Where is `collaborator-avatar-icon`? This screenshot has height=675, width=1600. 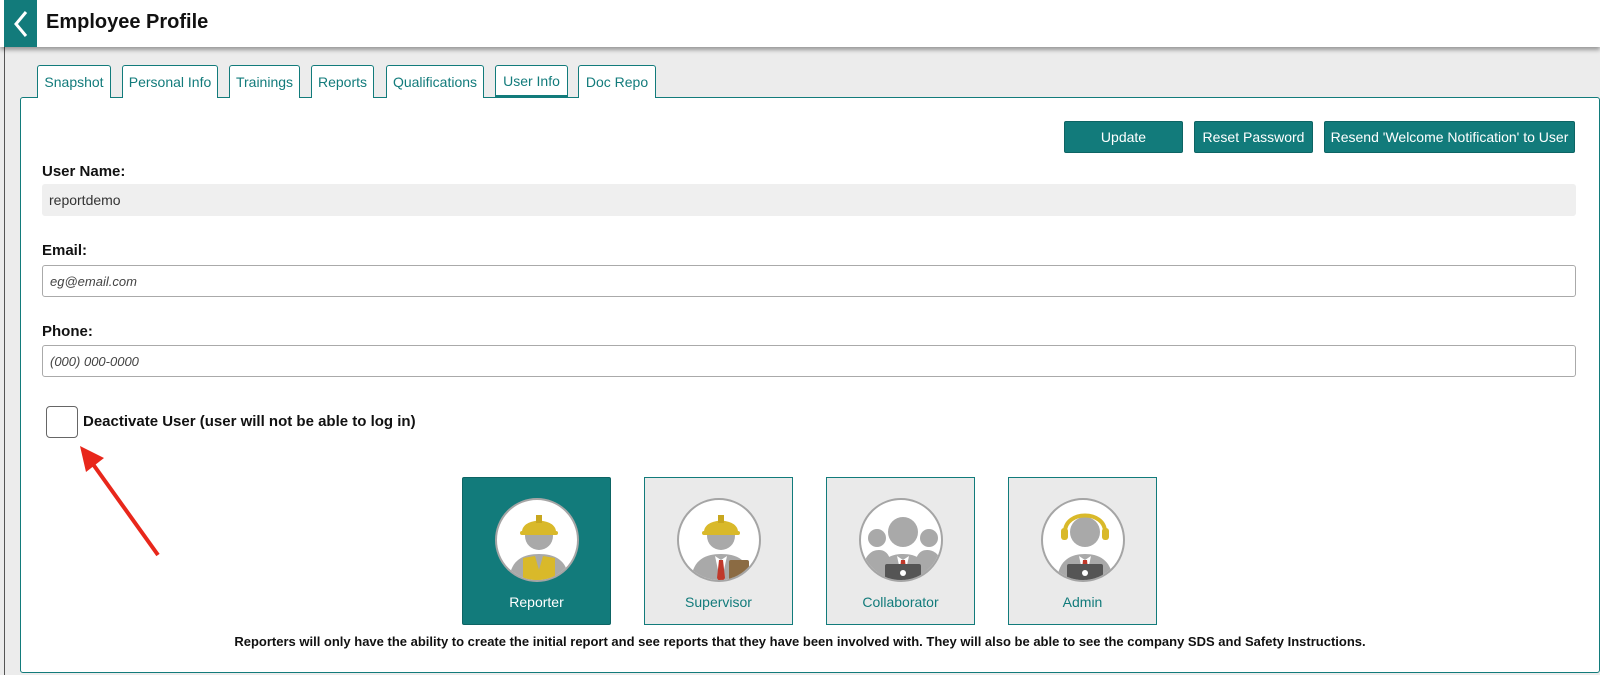 collaborator-avatar-icon is located at coordinates (901, 540).